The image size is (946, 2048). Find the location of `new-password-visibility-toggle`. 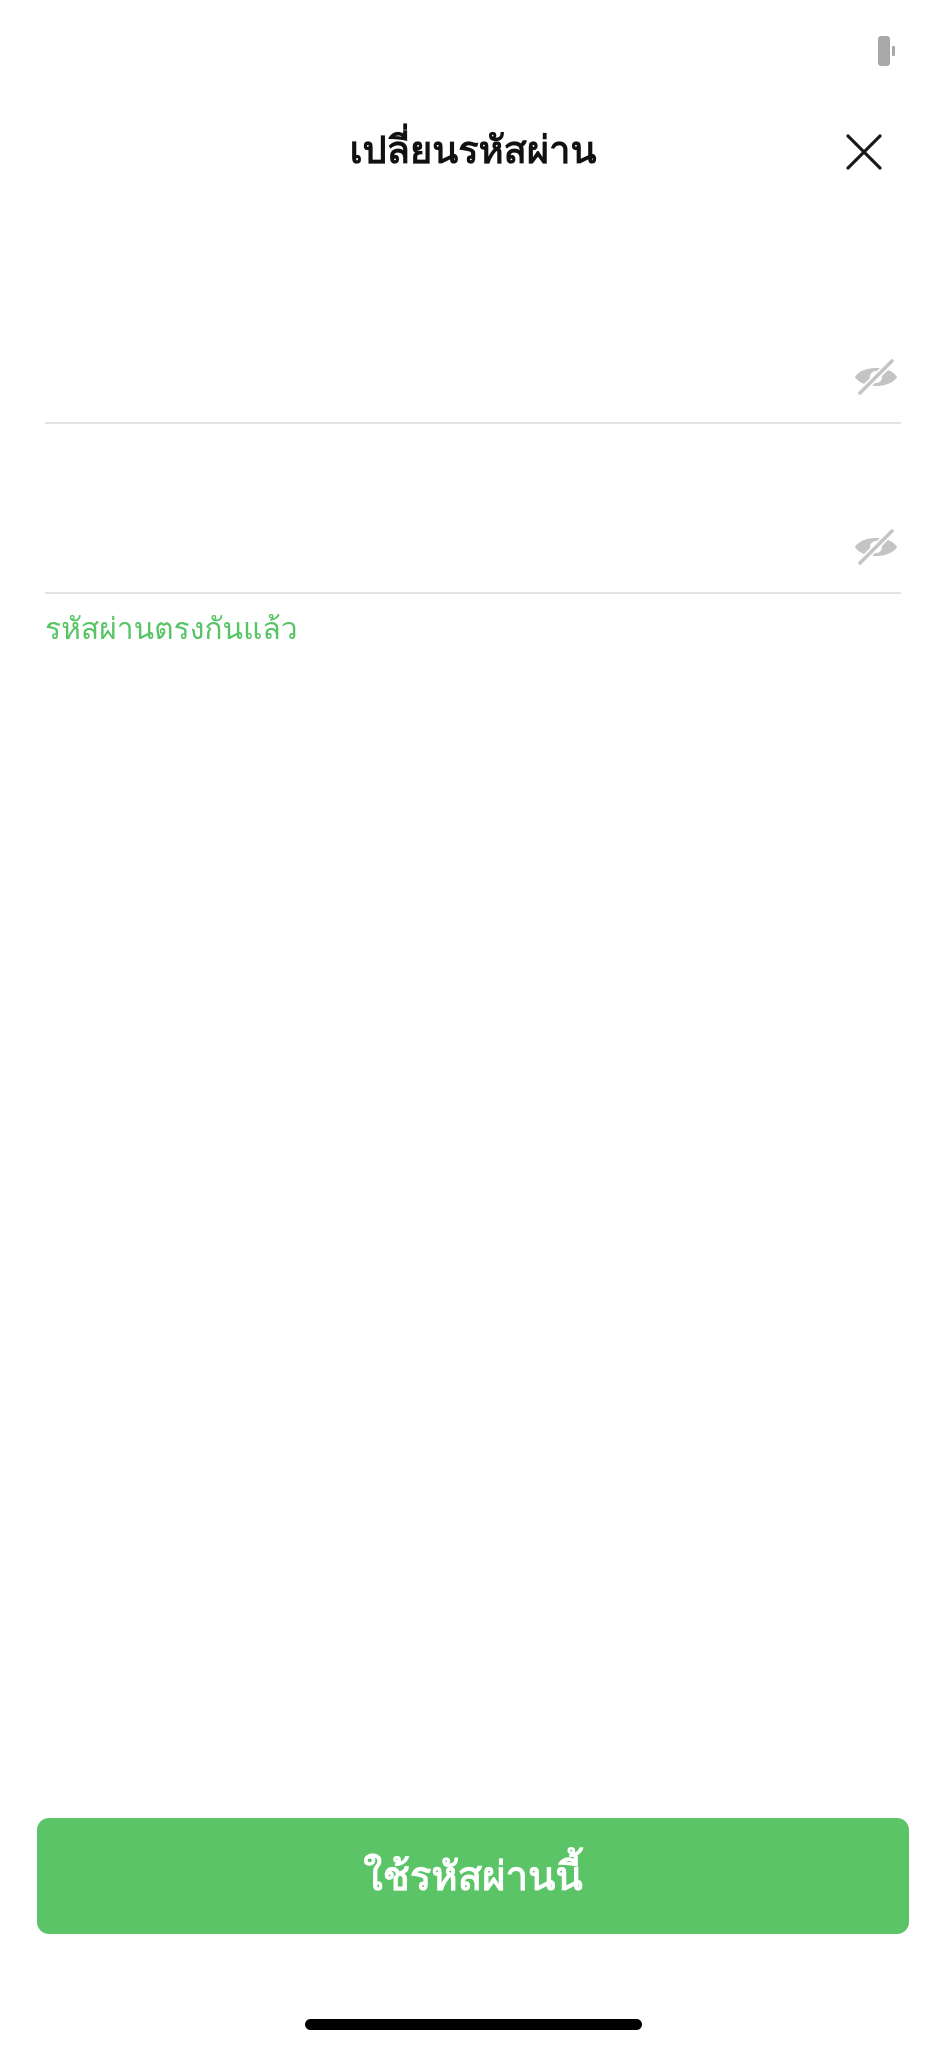

new-password-visibility-toggle is located at coordinates (876, 377).